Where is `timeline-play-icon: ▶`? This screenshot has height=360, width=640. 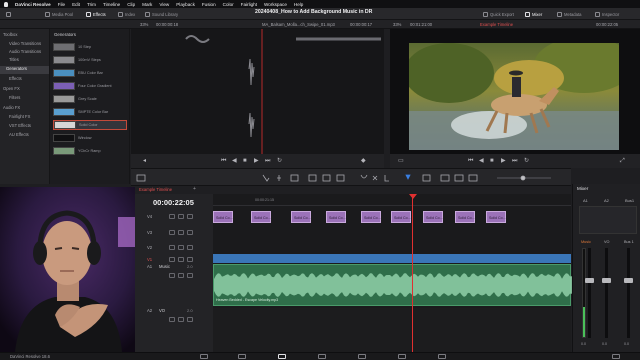
timeline-play-icon: ▶ is located at coordinates (503, 161).